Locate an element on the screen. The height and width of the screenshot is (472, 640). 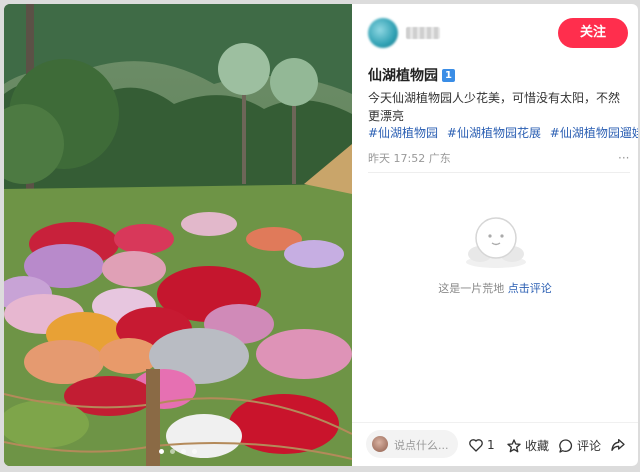
click-to-comment-link: 点击评论 is located at coordinates (530, 288).